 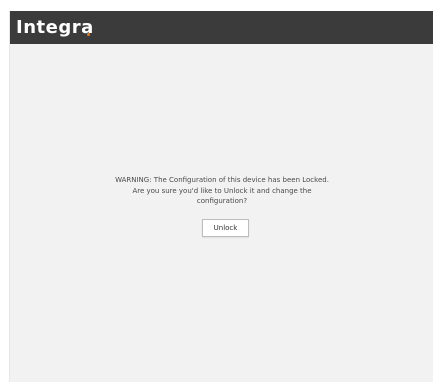 What do you see at coordinates (55, 27) in the screenshot?
I see `integra-logo: Integra` at bounding box center [55, 27].